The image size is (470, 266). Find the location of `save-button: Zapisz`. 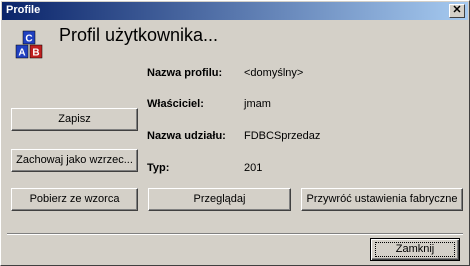

save-button: Zapisz is located at coordinates (74, 119).